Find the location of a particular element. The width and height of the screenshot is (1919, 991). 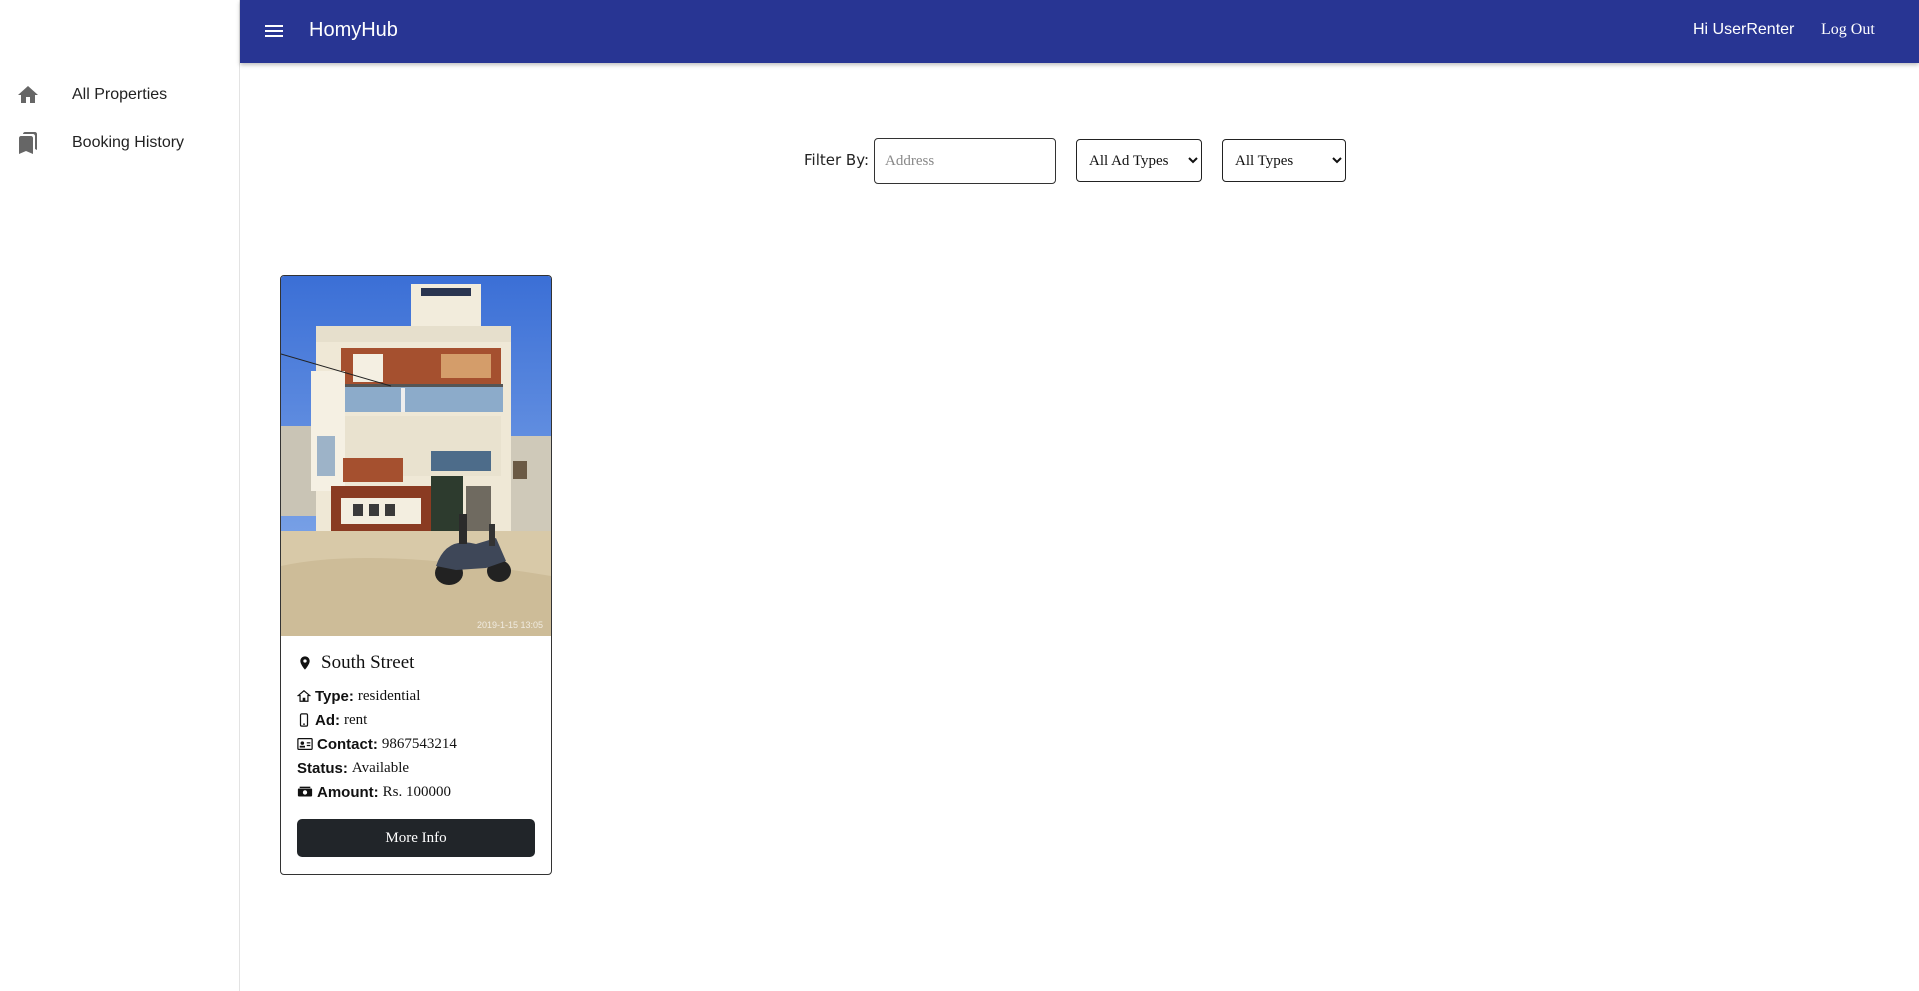

home-icon is located at coordinates (28, 95).